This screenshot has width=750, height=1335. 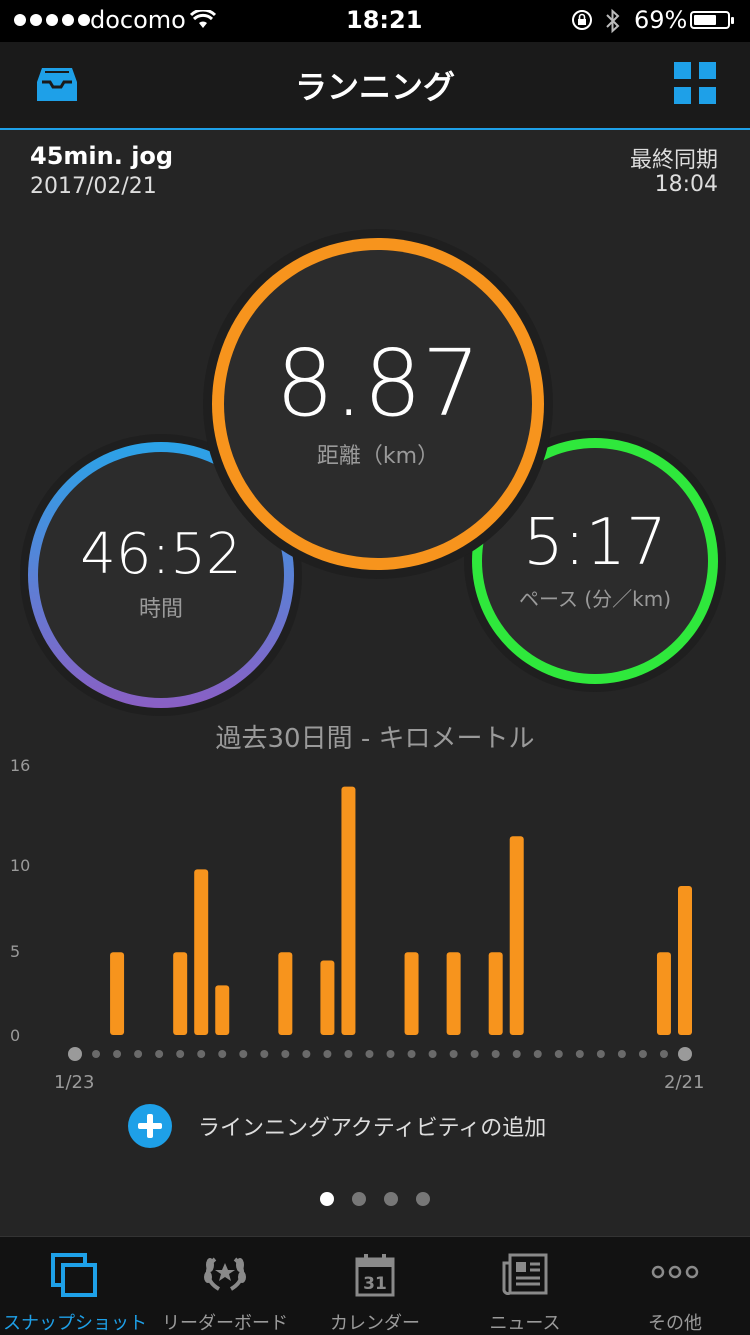 I want to click on battery-icon, so click(x=712, y=20).